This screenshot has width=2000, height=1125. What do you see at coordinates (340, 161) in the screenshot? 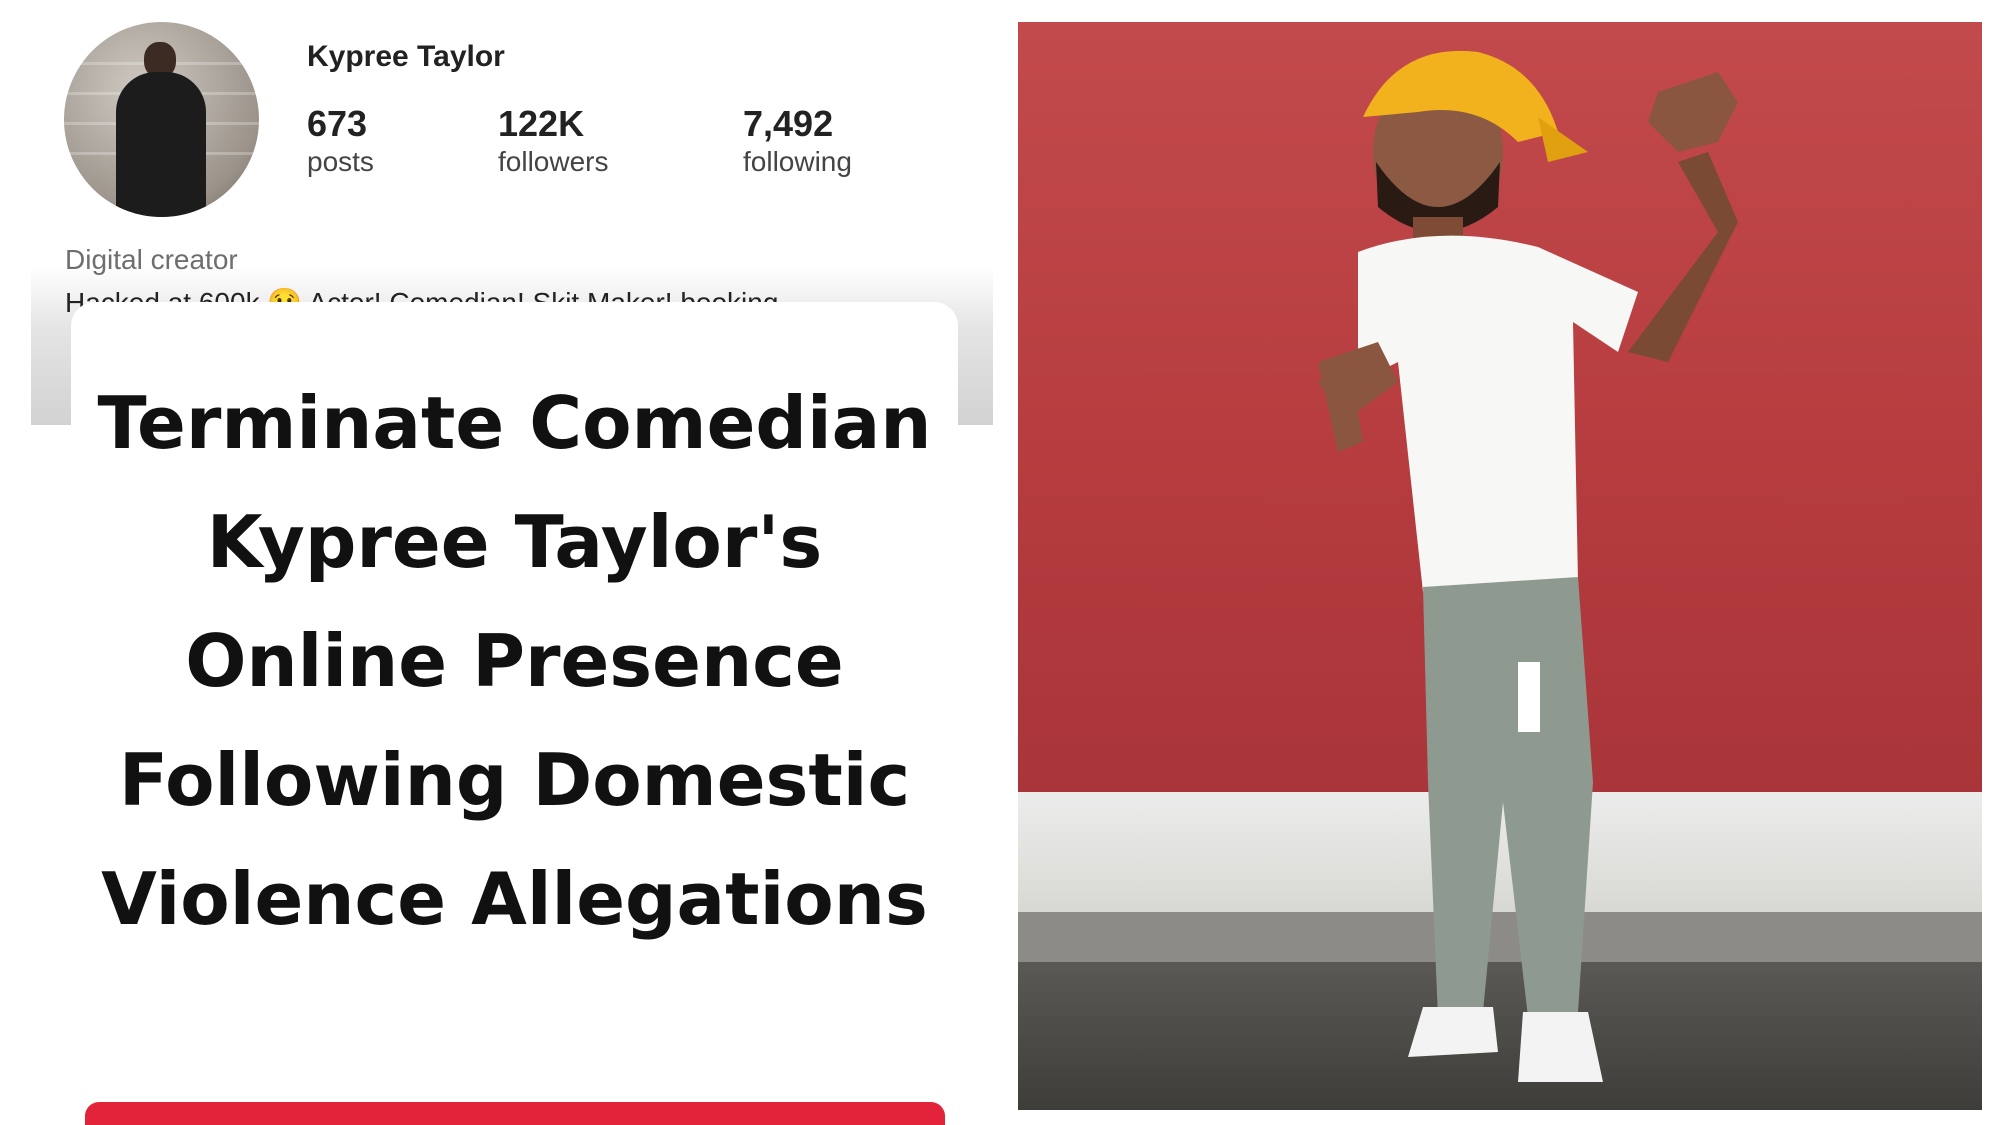
I see `stat-posts-label: posts` at bounding box center [340, 161].